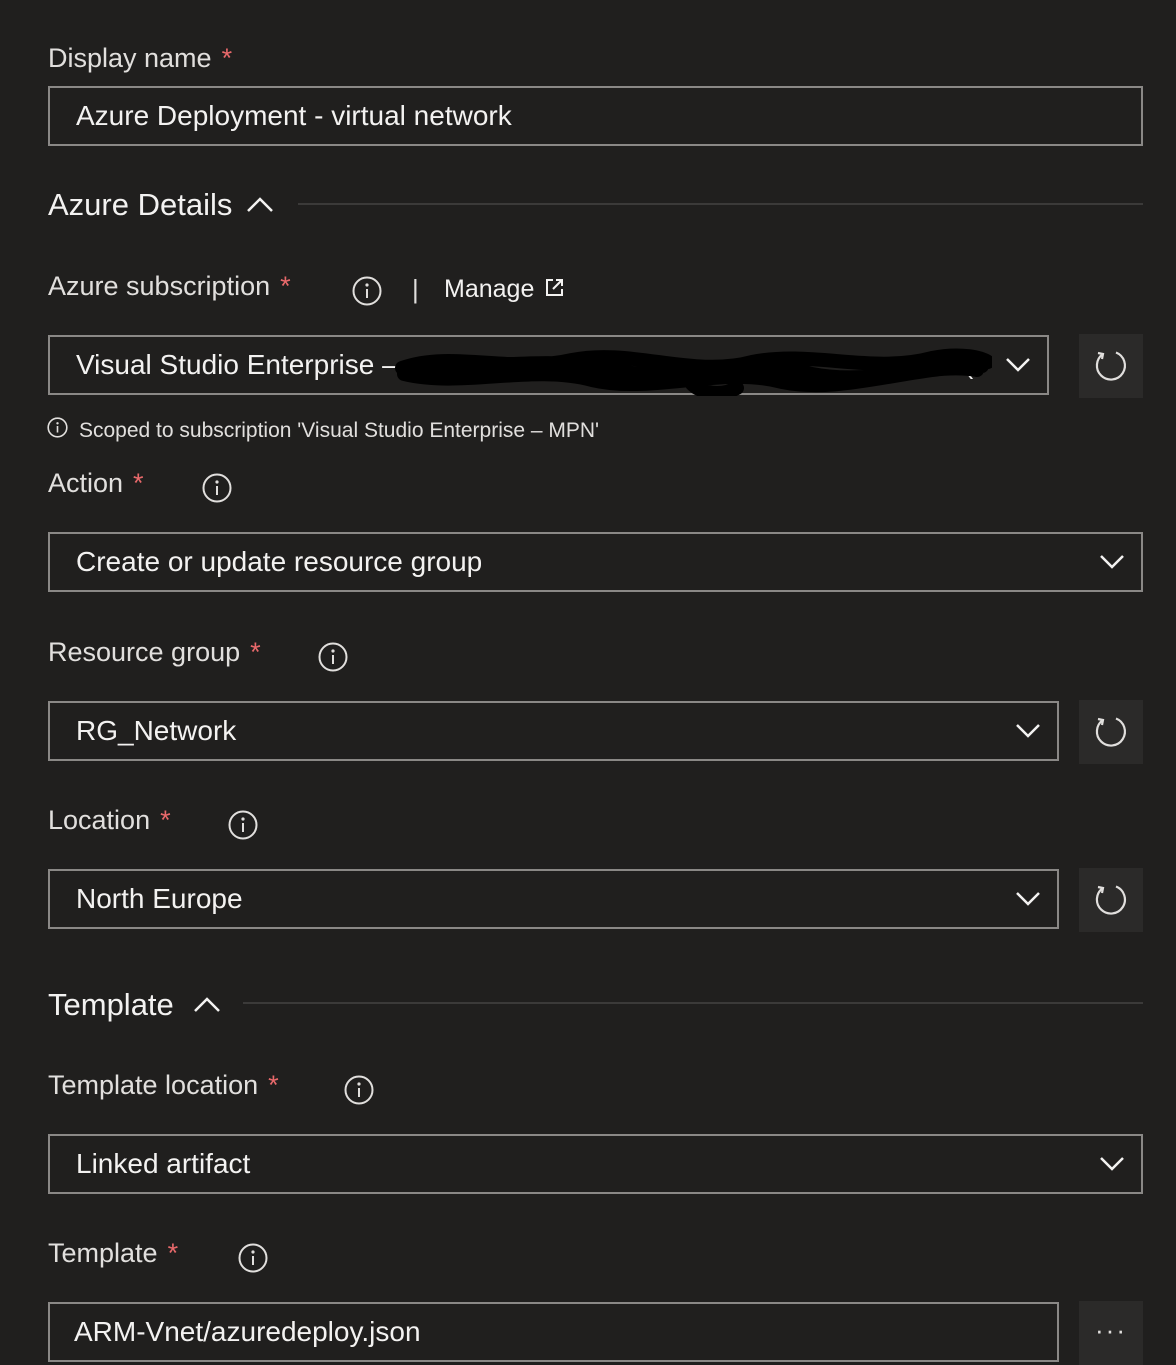  I want to click on resource-group-value: RG_Network, so click(156, 730).